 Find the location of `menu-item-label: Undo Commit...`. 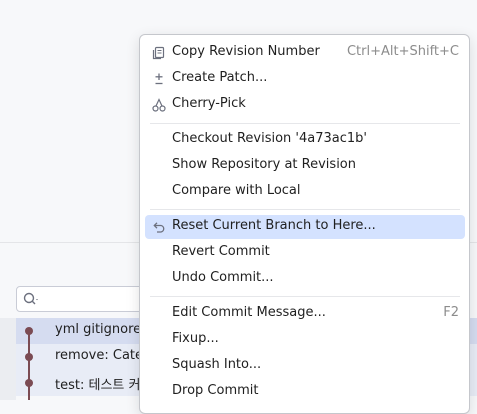

menu-item-label: Undo Commit... is located at coordinates (223, 277).